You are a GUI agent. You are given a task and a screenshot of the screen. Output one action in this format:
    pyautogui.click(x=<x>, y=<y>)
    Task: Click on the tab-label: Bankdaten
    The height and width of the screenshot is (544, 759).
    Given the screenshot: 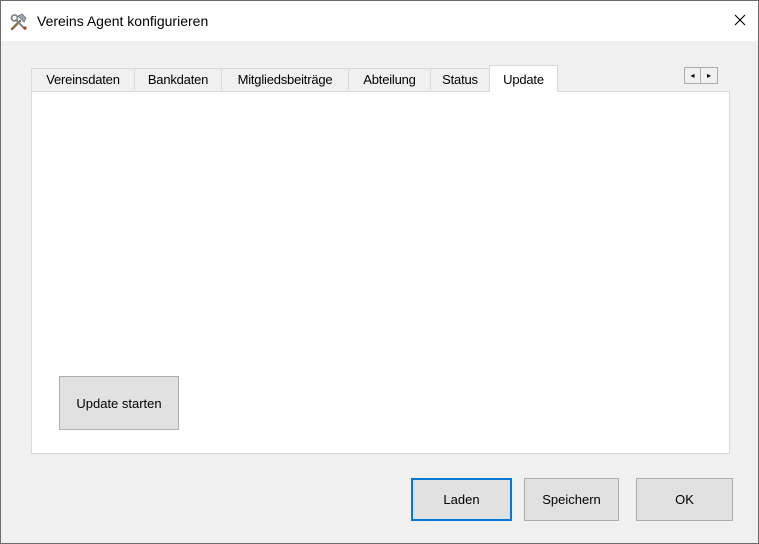 What is the action you would take?
    pyautogui.click(x=178, y=79)
    